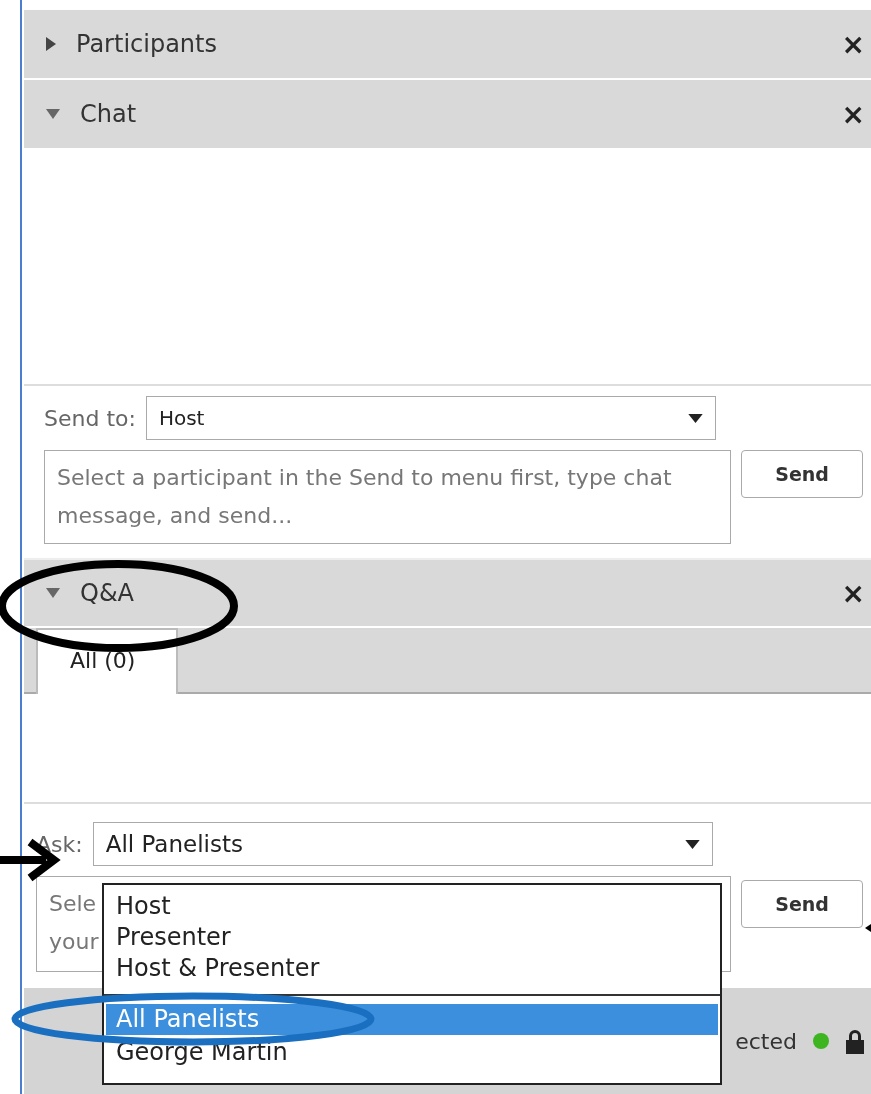 This screenshot has width=871, height=1094. What do you see at coordinates (766, 1041) in the screenshot?
I see `status-text: ected` at bounding box center [766, 1041].